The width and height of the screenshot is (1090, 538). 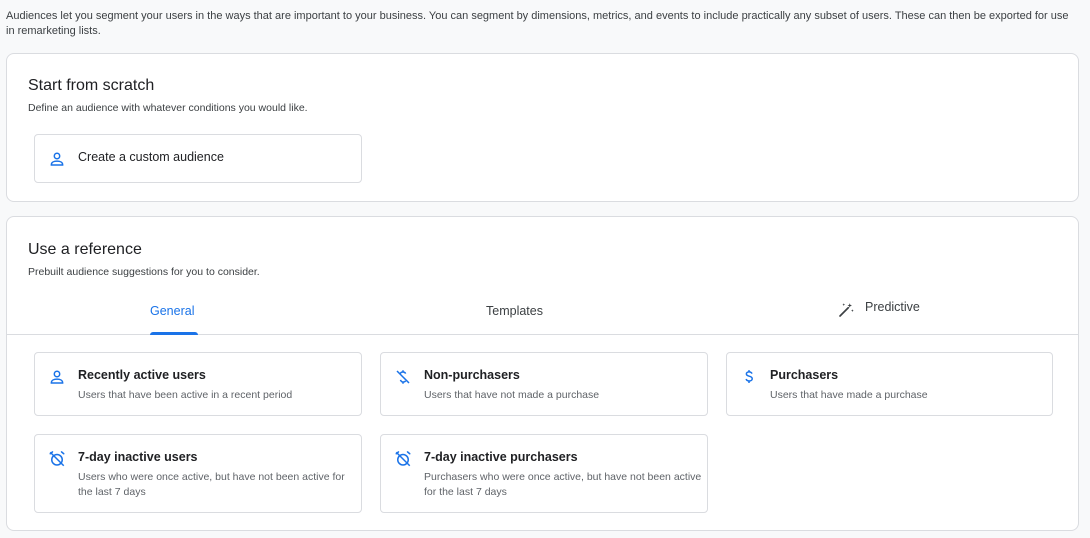 What do you see at coordinates (892, 307) in the screenshot?
I see `tab-predictive-label: Predictive` at bounding box center [892, 307].